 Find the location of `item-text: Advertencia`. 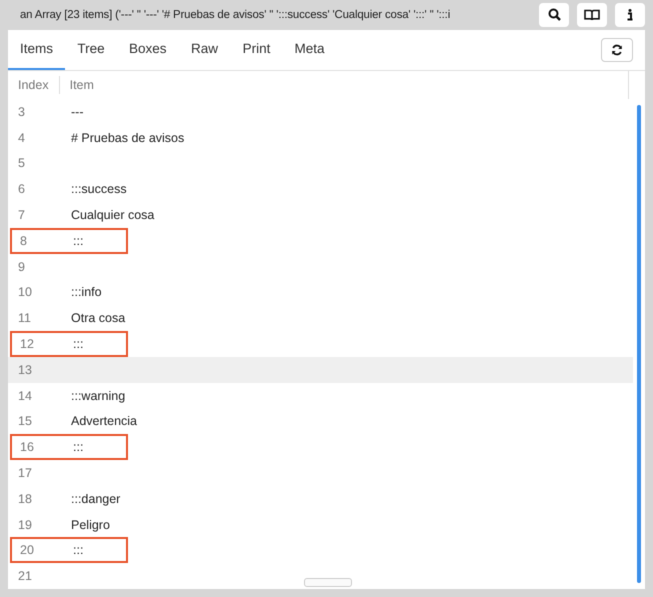

item-text: Advertencia is located at coordinates (104, 421).